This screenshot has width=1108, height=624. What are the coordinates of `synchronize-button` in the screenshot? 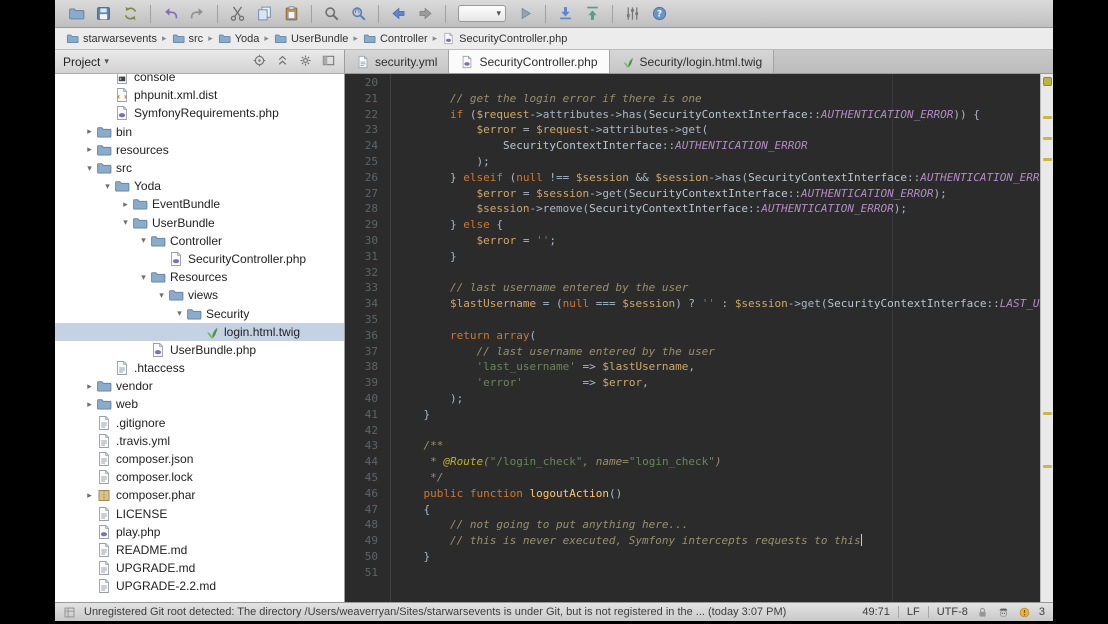 It's located at (130, 14).